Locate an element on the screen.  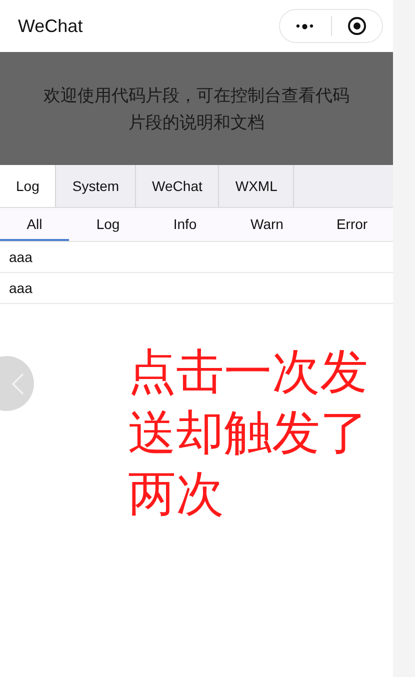
filter-tab: All is located at coordinates (34, 224).